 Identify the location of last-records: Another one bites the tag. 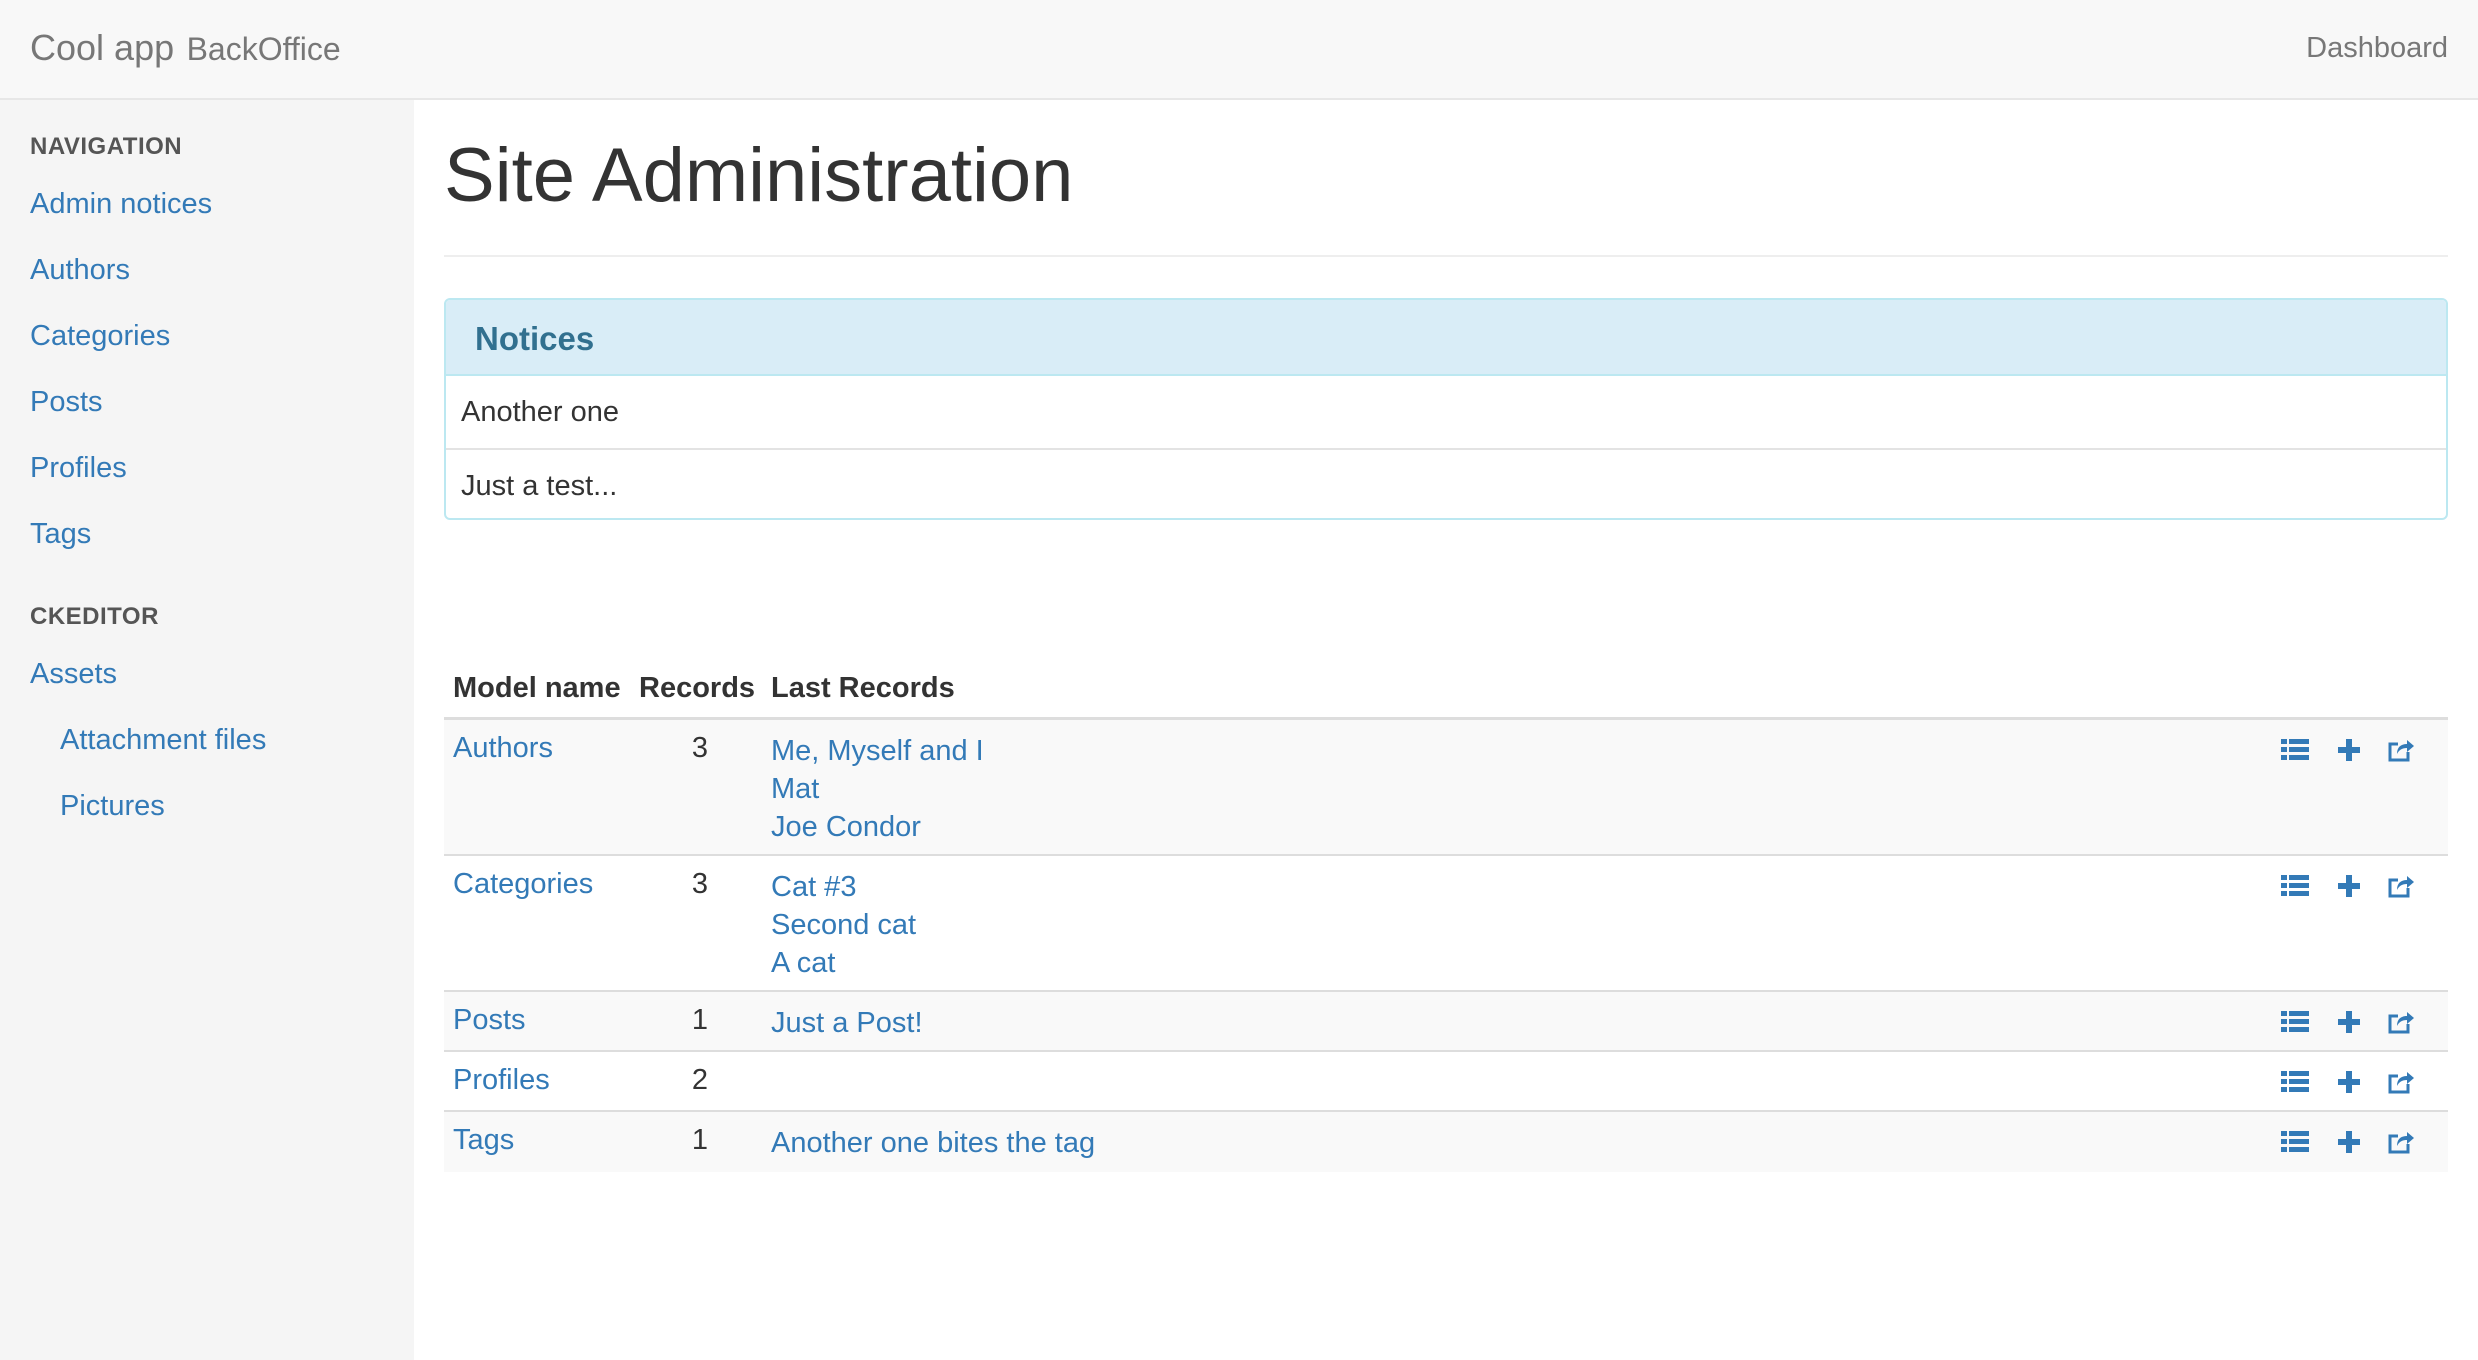
(933, 1143).